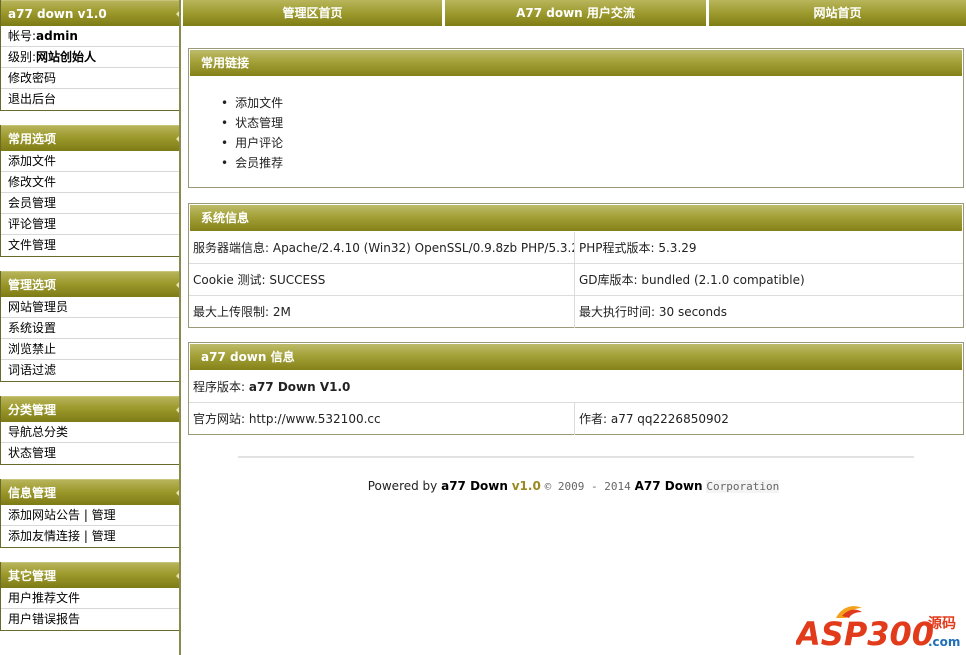  I want to click on sidebar-item-files: 文件管理, so click(90, 245).